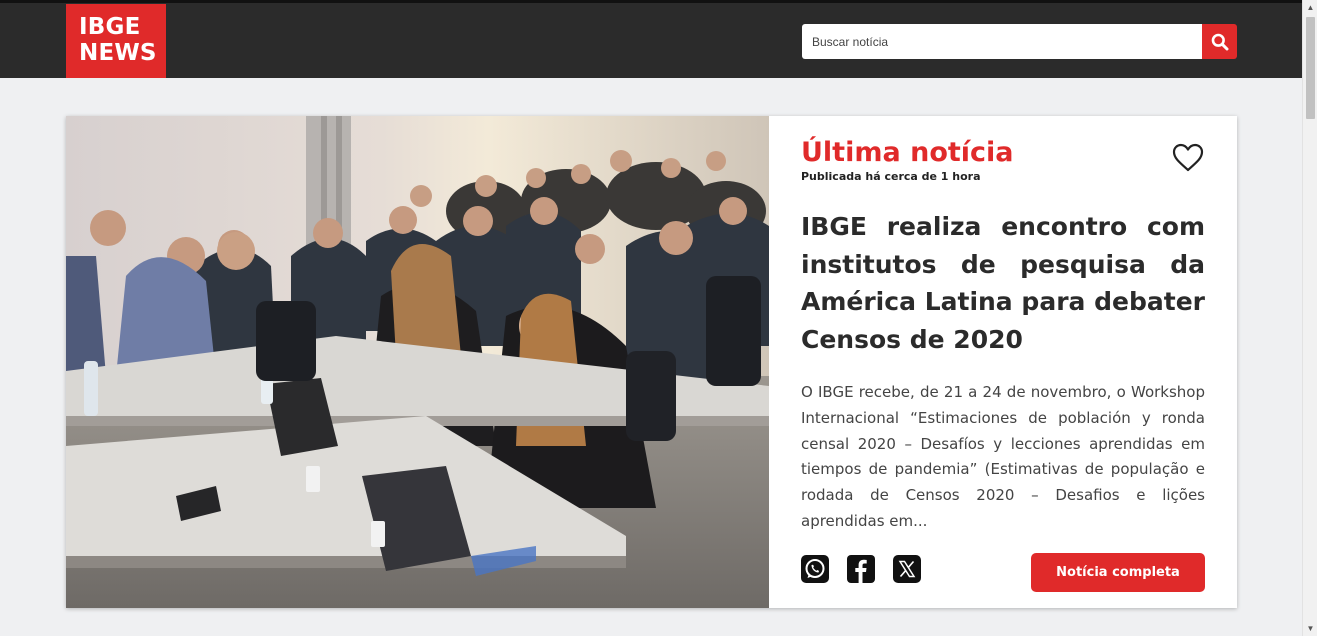  I want to click on facebook-icon, so click(861, 569).